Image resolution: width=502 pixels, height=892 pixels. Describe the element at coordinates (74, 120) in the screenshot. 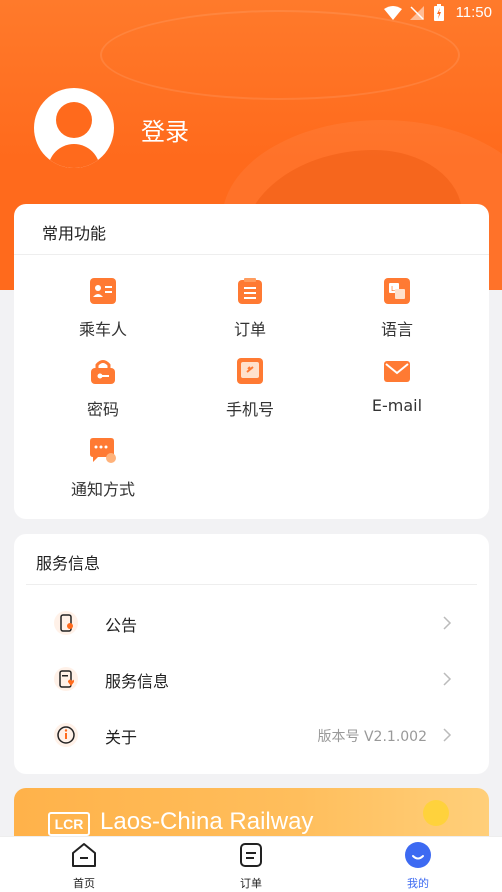

I see `avatar-head` at that location.